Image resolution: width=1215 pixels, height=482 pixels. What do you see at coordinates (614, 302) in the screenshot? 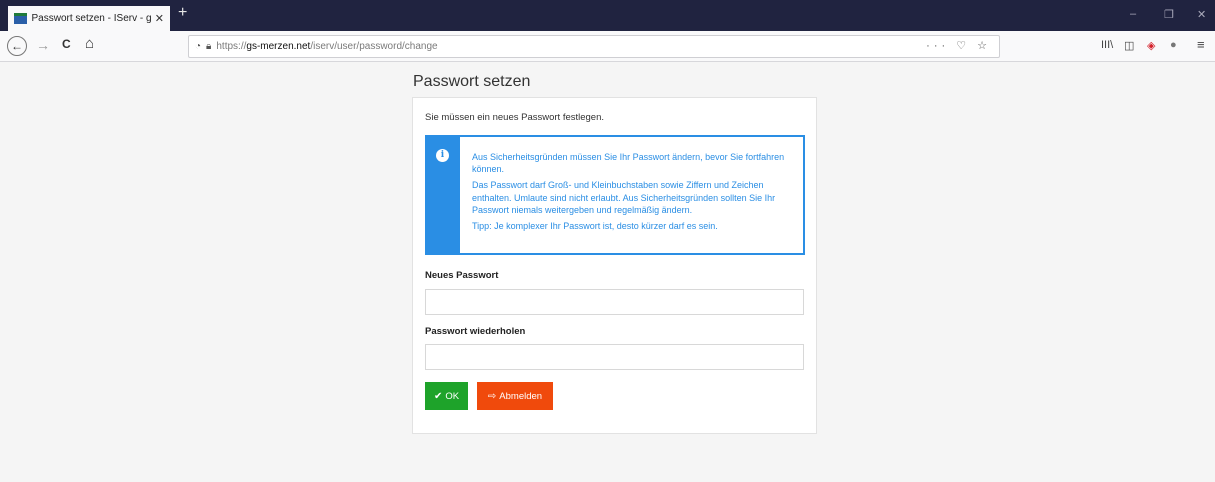
I see `new-password-input` at bounding box center [614, 302].